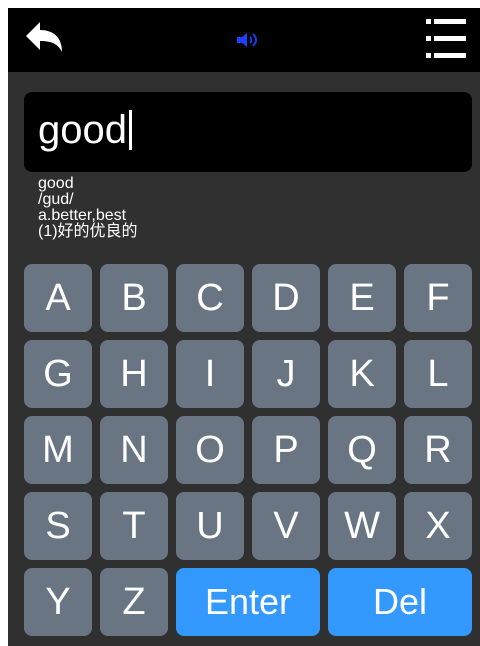 The image size is (480, 646). Describe the element at coordinates (134, 526) in the screenshot. I see `key-t: T` at that location.